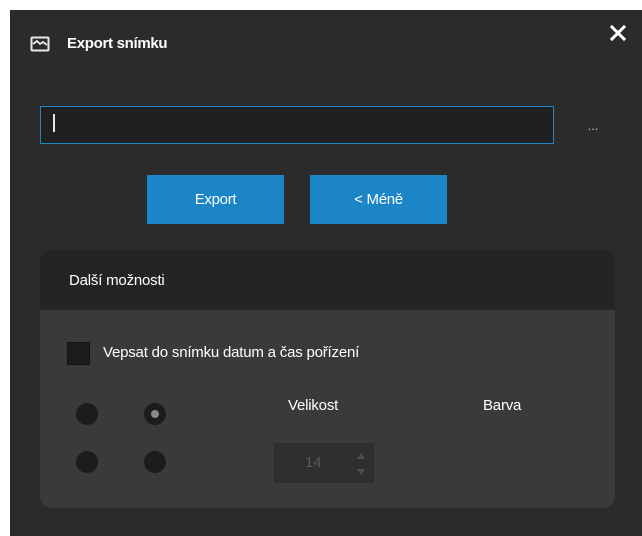  I want to click on chevron-up-icon, so click(361, 456).